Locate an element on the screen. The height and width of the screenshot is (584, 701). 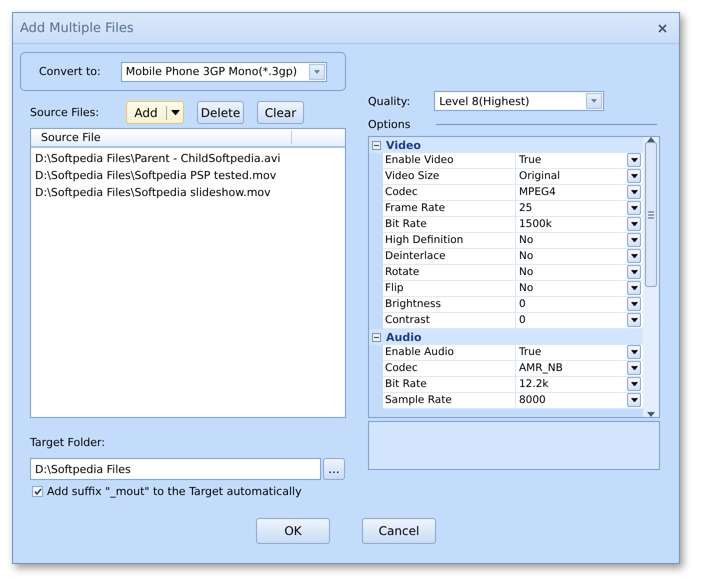
checkbox is located at coordinates (37, 491).